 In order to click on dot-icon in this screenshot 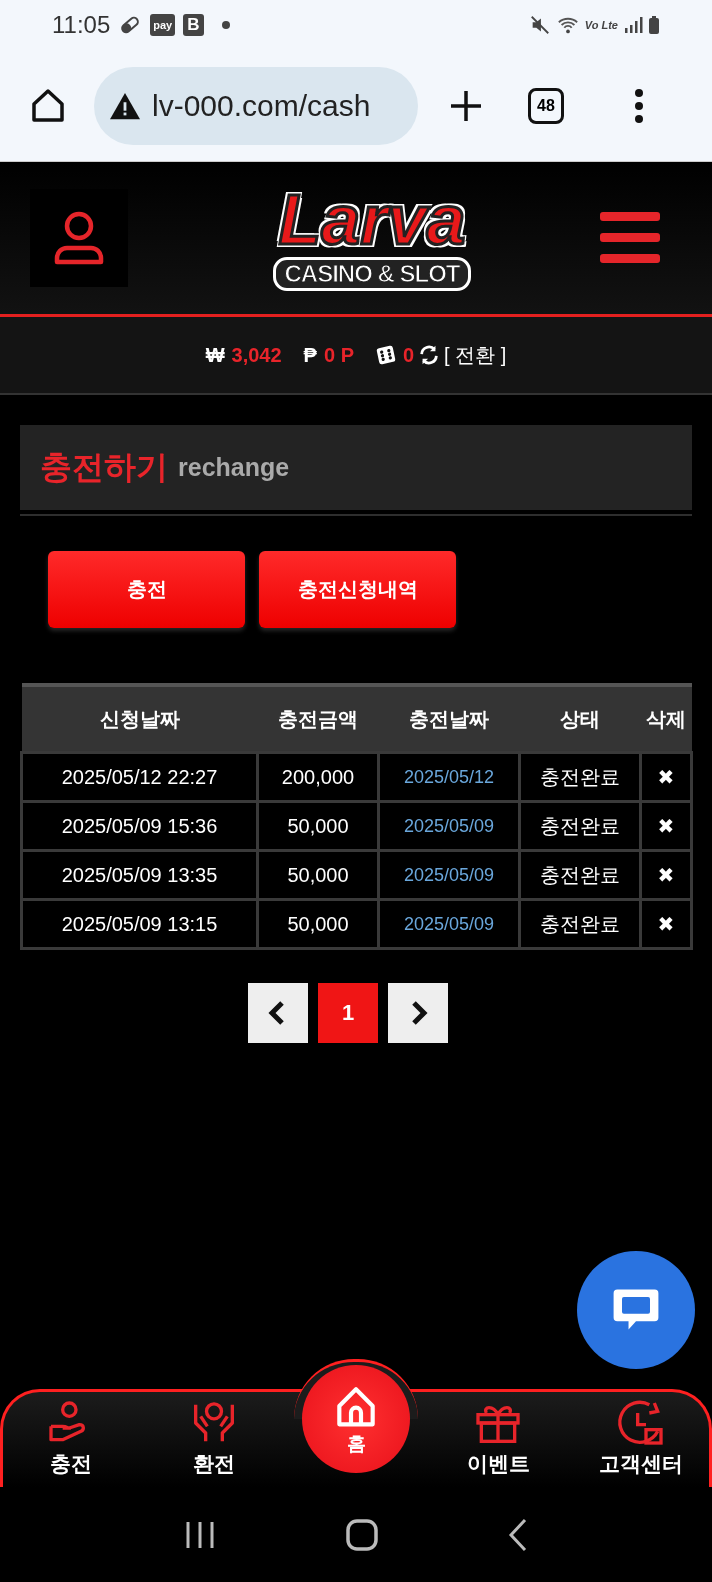, I will do `click(225, 25)`.